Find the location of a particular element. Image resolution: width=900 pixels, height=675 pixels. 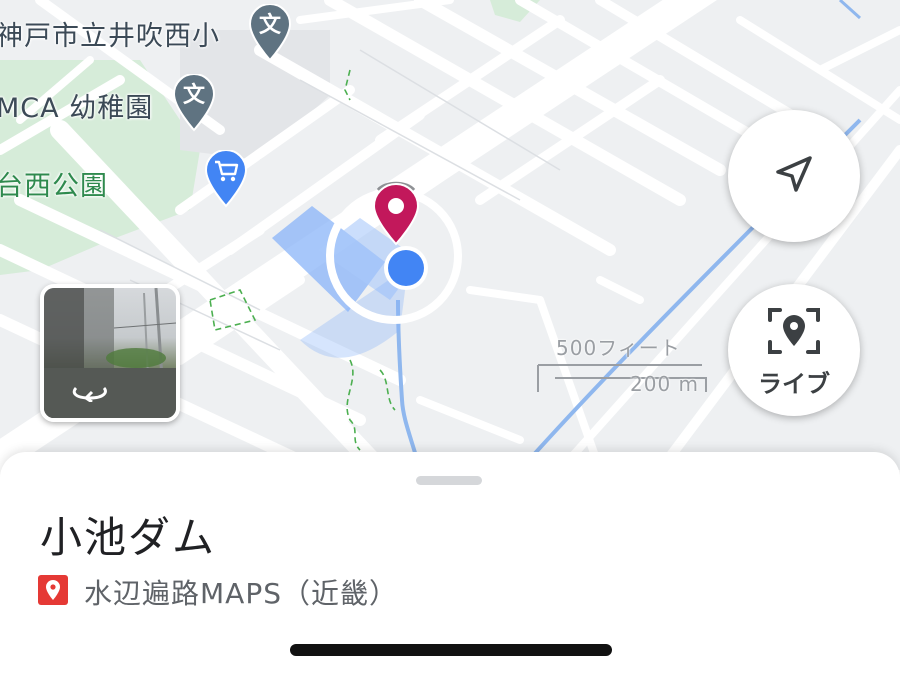

school-label: 神戸市立井吹西小 is located at coordinates (110, 33).